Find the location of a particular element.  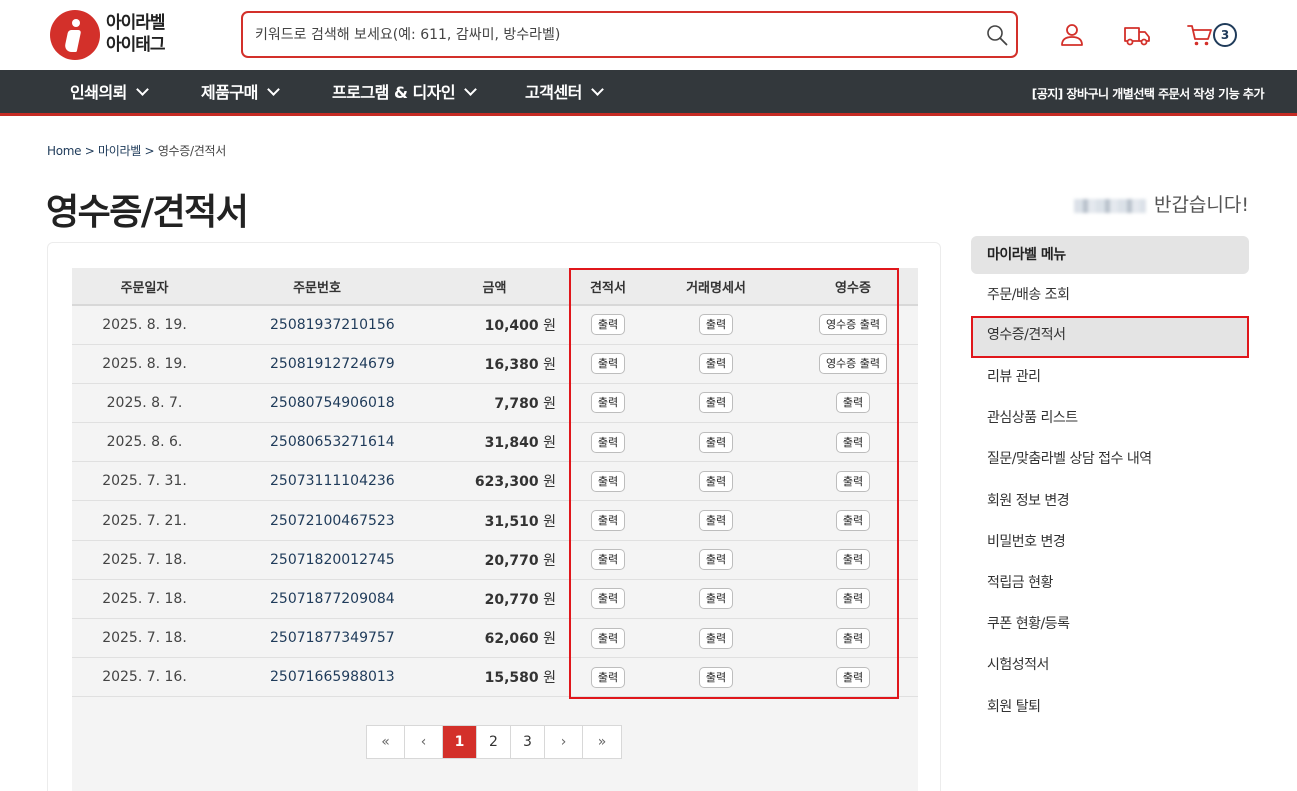

search-icon is located at coordinates (997, 35).